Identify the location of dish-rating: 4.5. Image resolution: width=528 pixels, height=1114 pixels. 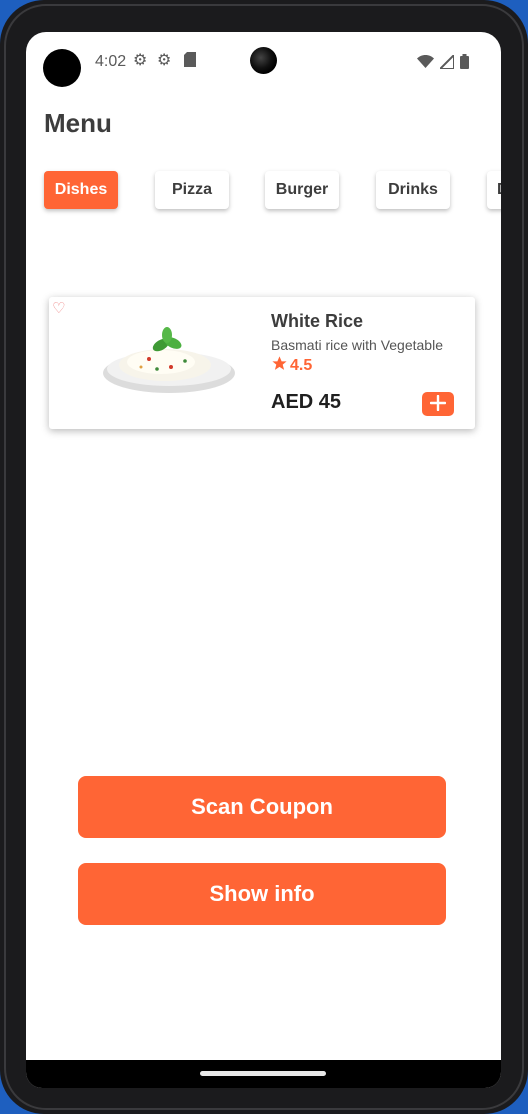
(291, 366).